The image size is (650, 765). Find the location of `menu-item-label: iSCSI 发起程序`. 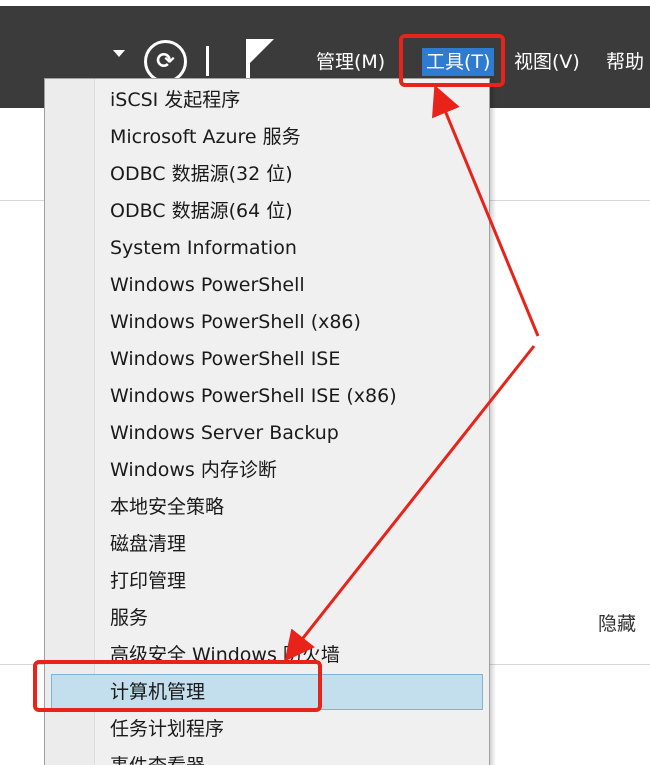

menu-item-label: iSCSI 发起程序 is located at coordinates (175, 100).